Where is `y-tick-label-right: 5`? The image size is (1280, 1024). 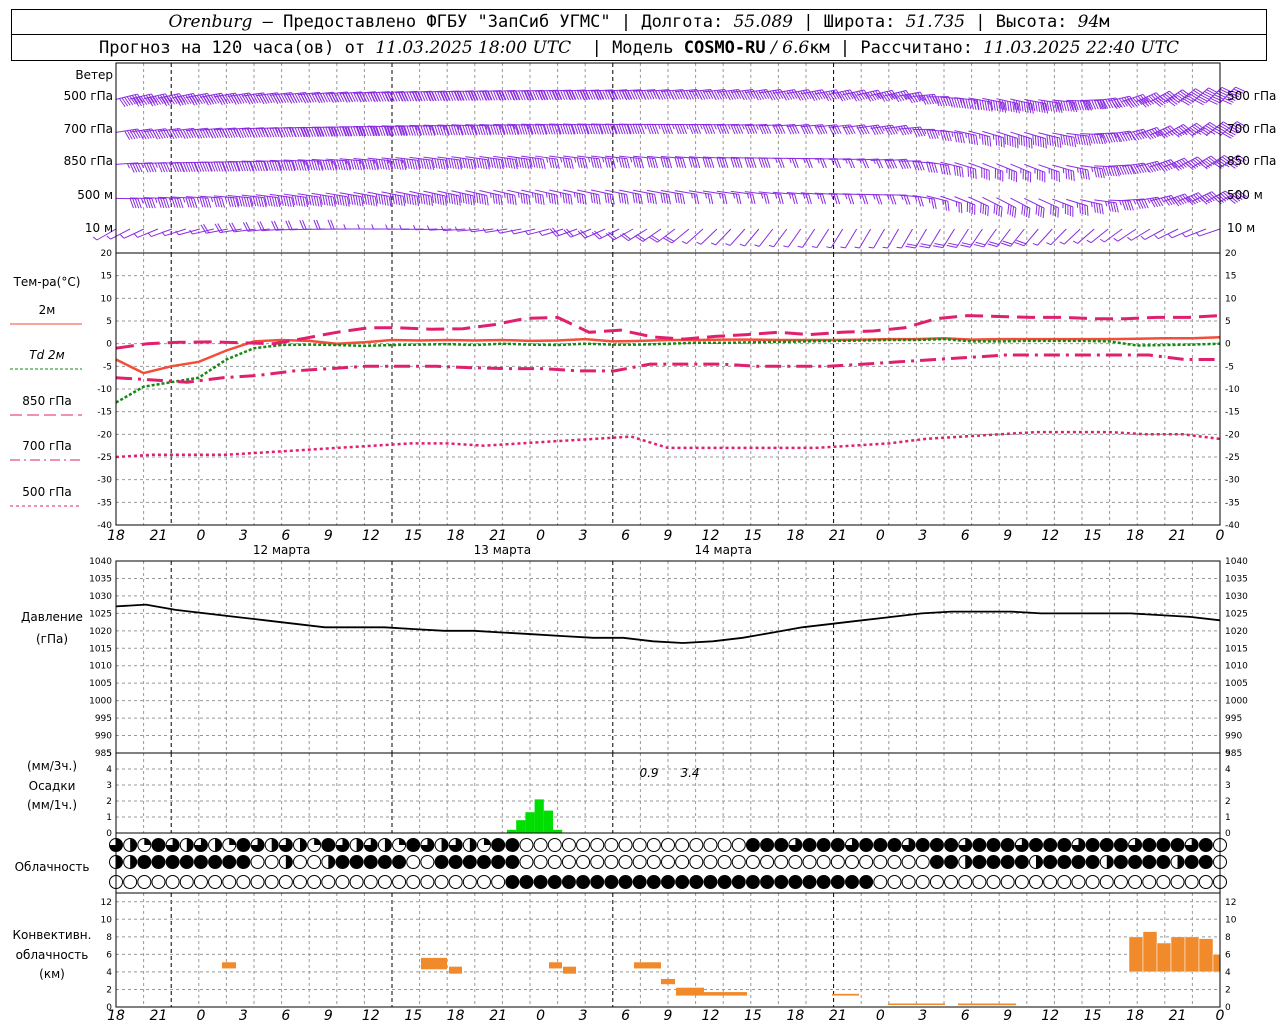 y-tick-label-right: 5 is located at coordinates (1228, 754).